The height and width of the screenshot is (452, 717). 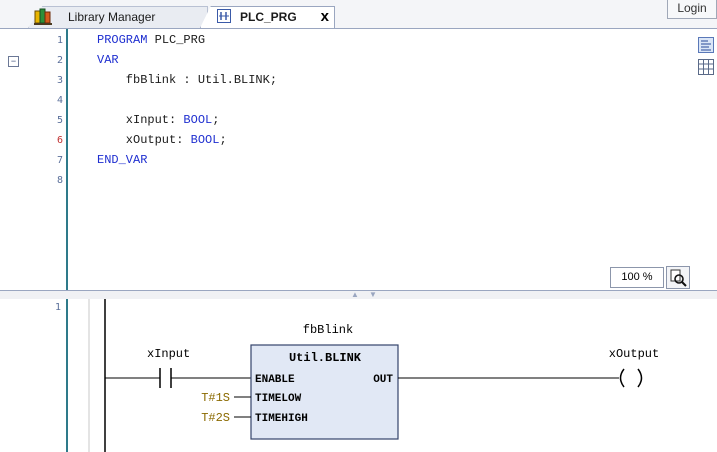 What do you see at coordinates (278, 399) in the screenshot?
I see `fb-input-timelow: TIMELOW` at bounding box center [278, 399].